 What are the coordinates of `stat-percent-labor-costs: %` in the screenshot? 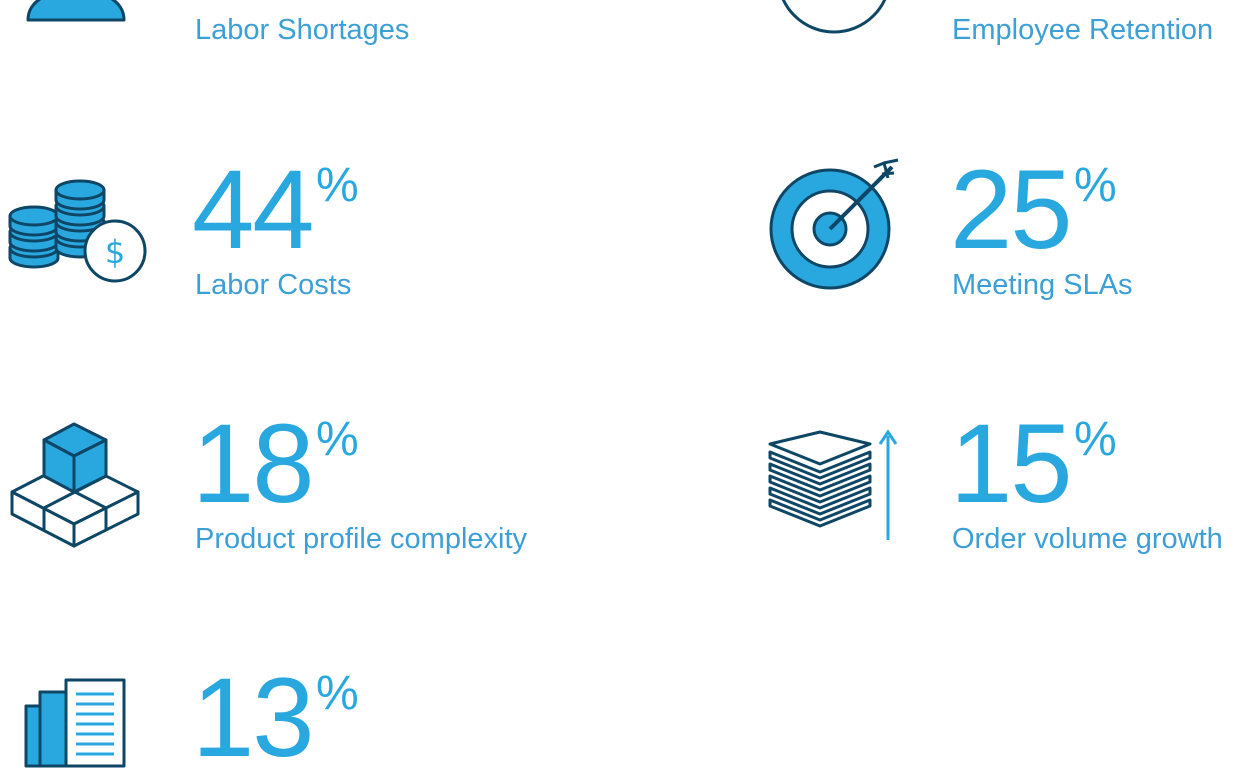 It's located at (337, 185).